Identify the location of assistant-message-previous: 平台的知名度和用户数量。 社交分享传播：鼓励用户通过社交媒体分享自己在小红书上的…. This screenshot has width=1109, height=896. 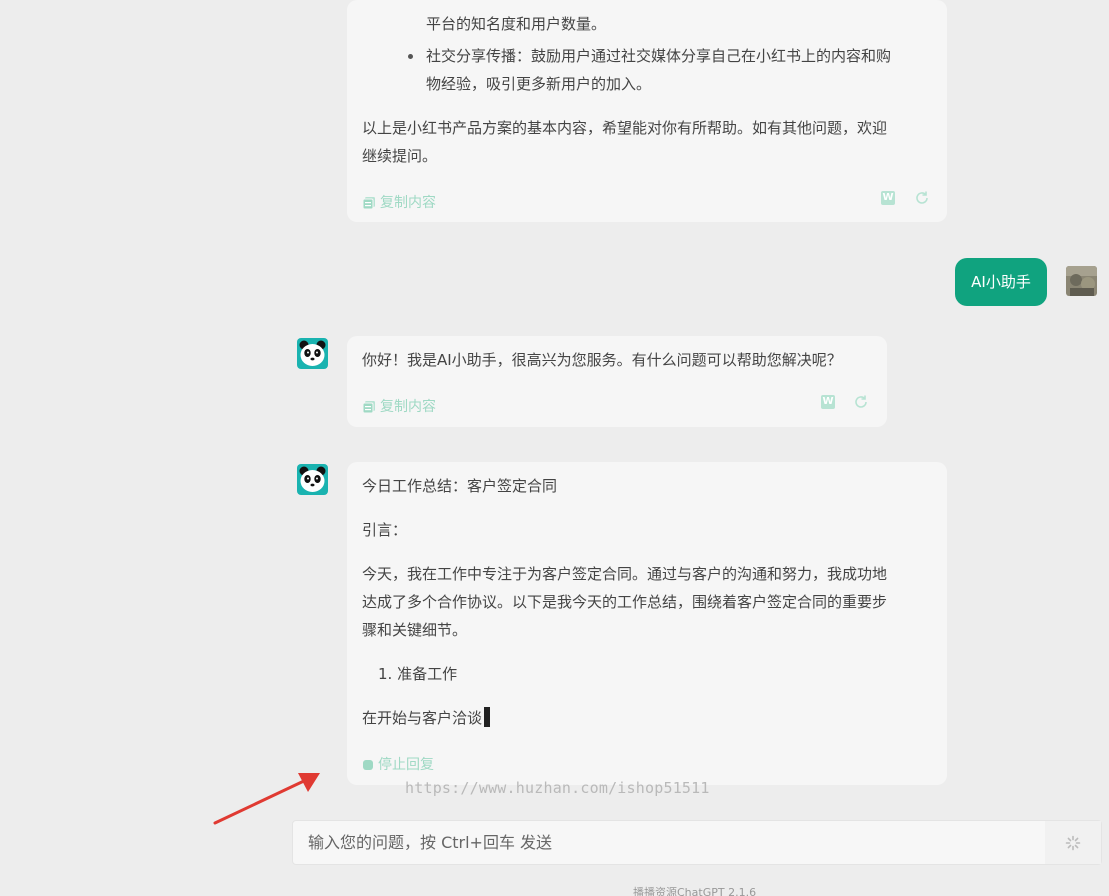
(647, 111).